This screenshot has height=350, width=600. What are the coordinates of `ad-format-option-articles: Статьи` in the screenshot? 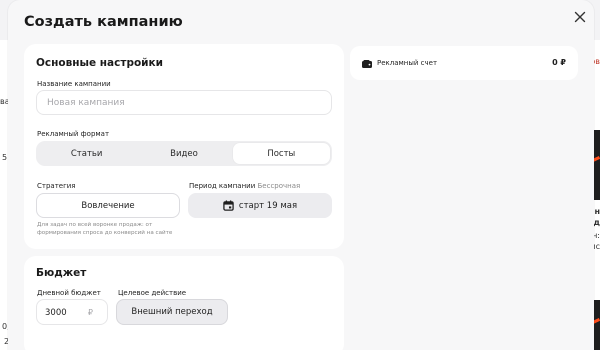 It's located at (86, 153).